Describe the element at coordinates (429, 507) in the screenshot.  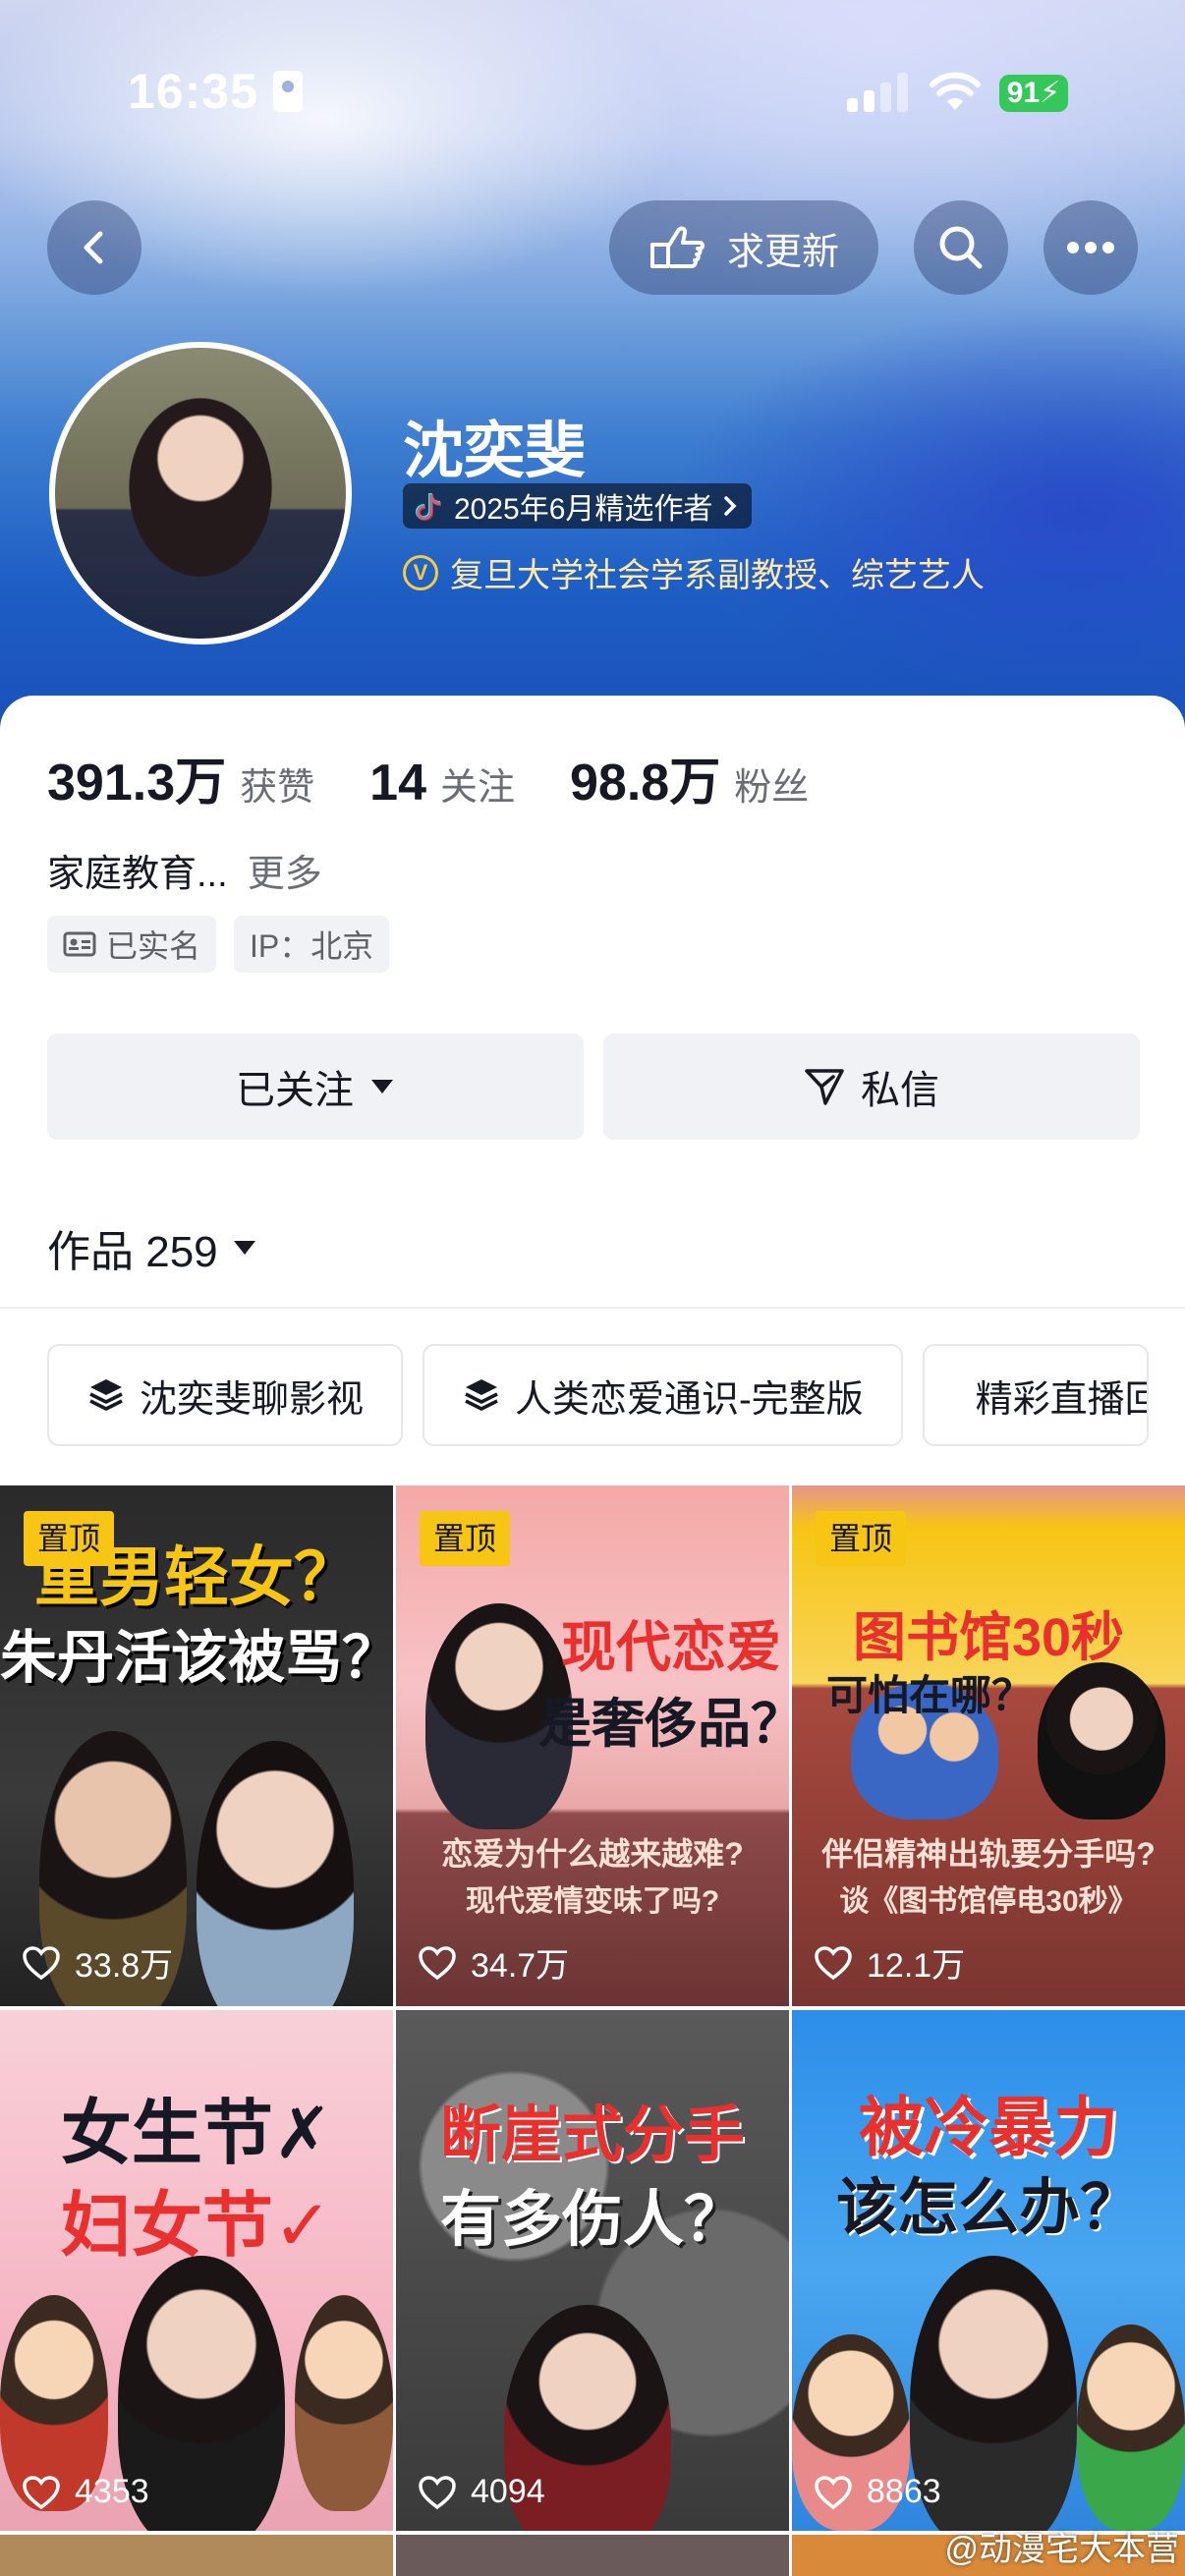
I see `douyin-logo-icon` at that location.